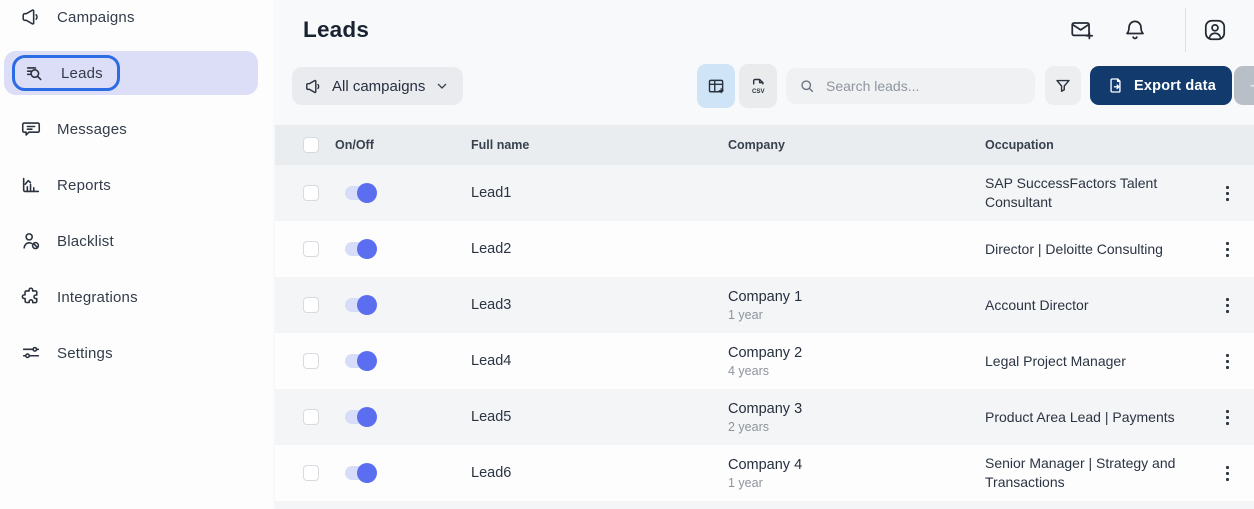  I want to click on table-columns-settings-button, so click(716, 86).